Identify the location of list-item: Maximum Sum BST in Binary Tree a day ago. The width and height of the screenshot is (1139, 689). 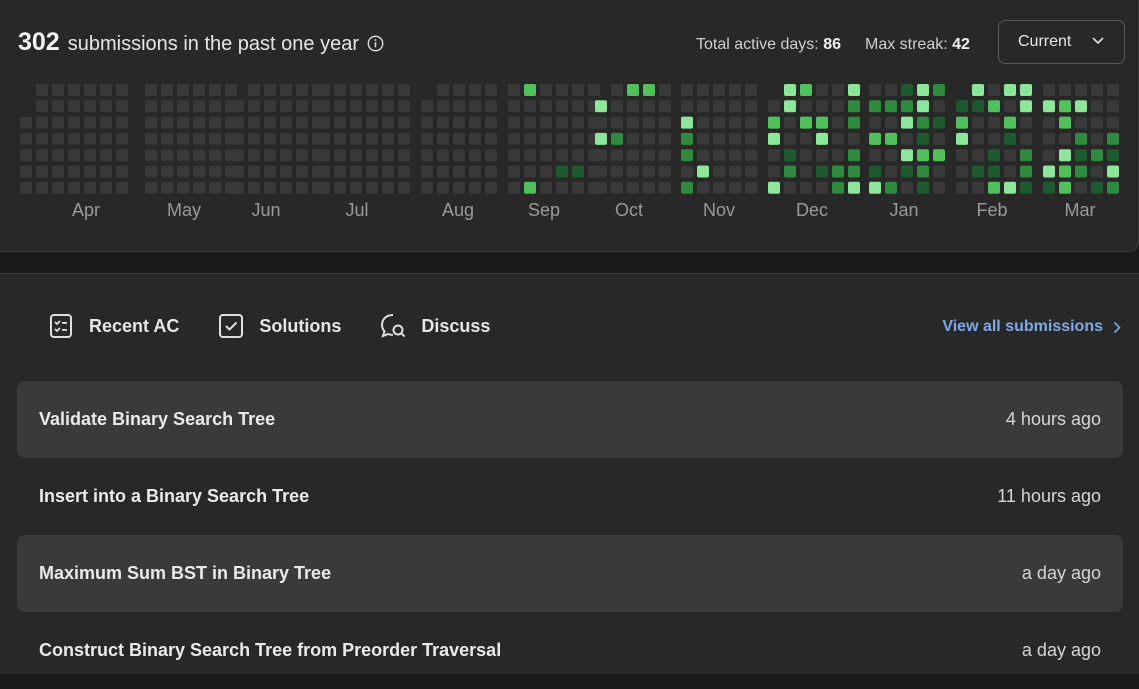
(570, 573).